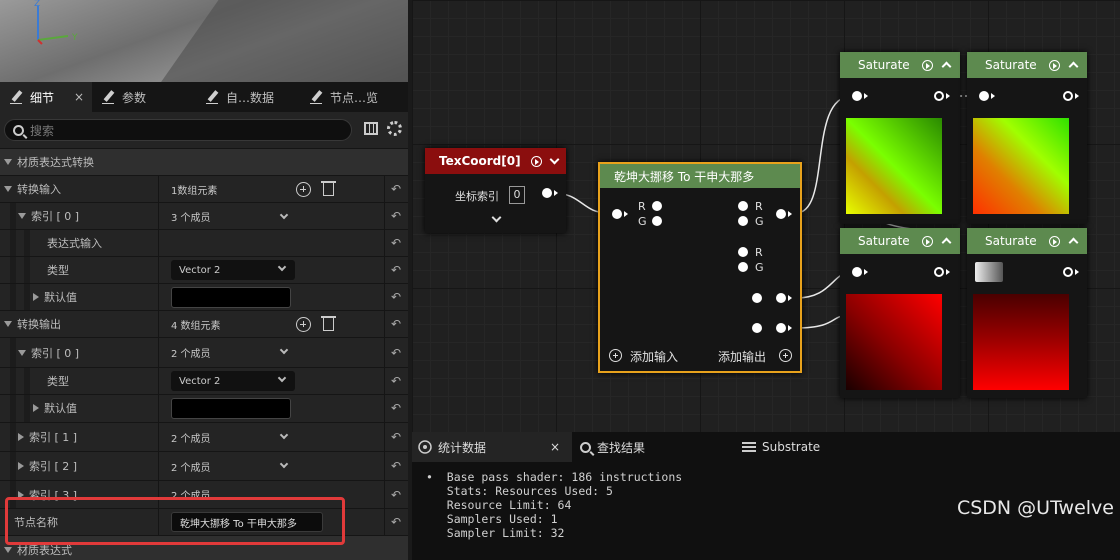 Image resolution: width=1120 pixels, height=560 pixels. I want to click on add-output-label: 添加输出, so click(742, 356).